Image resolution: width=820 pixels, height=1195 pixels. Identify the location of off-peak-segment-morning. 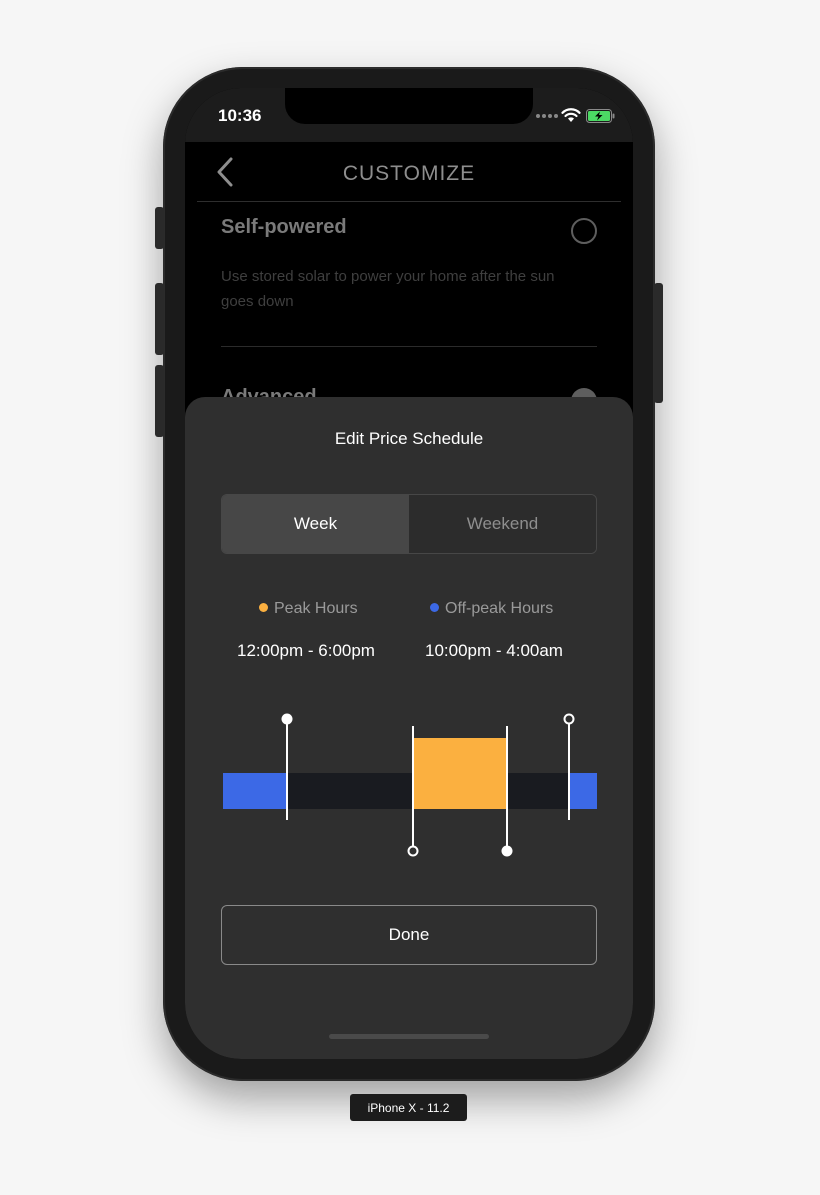
(255, 791).